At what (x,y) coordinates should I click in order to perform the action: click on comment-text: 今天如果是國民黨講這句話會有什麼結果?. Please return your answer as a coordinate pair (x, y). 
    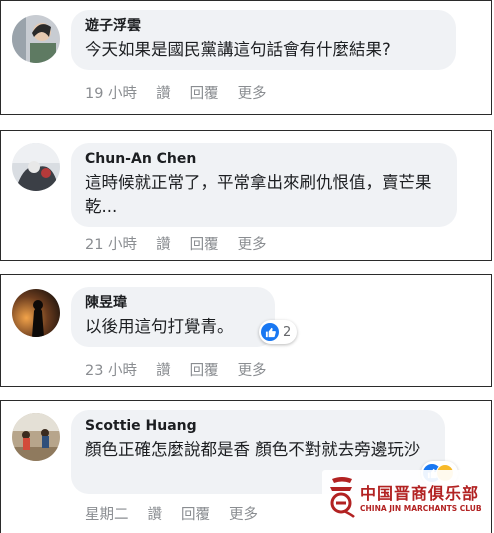
    Looking at the image, I should click on (238, 49).